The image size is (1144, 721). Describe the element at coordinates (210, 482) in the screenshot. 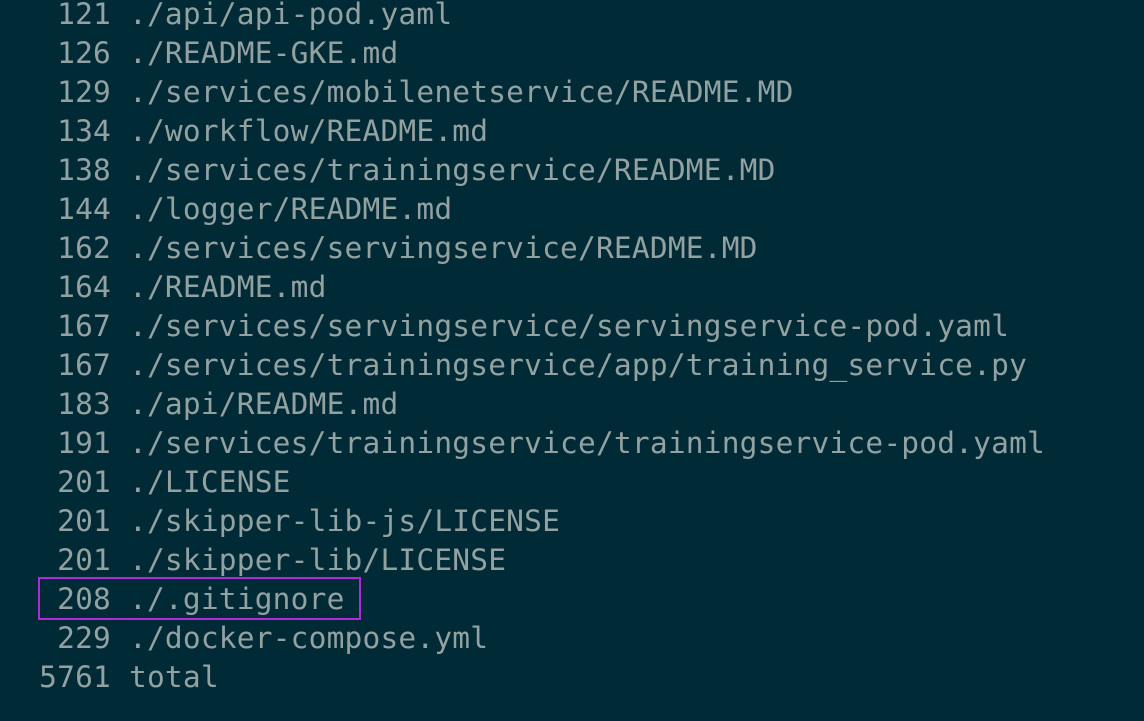

I see `file-path: ./LICENSE` at that location.